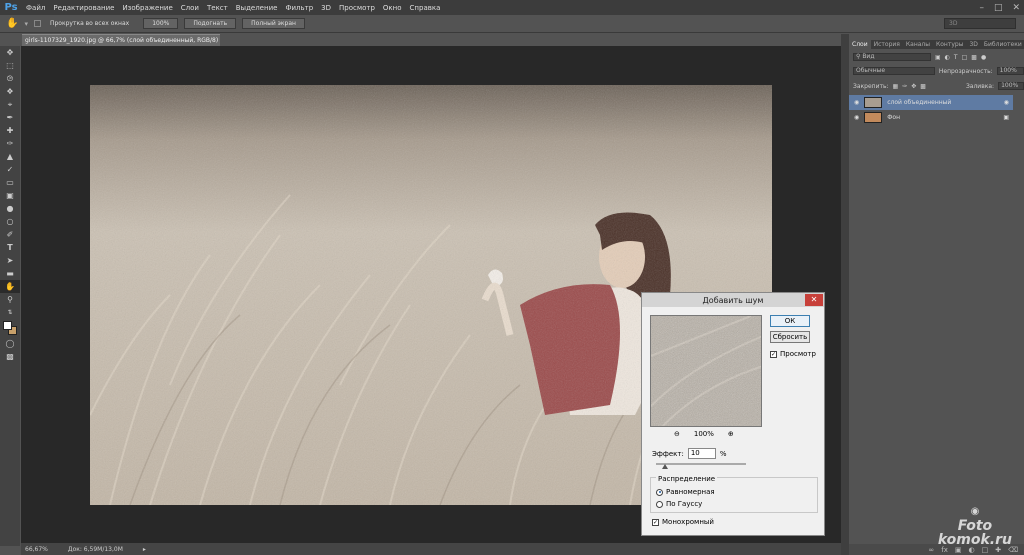 The image size is (1024, 555). Describe the element at coordinates (10, 78) in the screenshot. I see `lasso-tool-icon: ⧁` at that location.